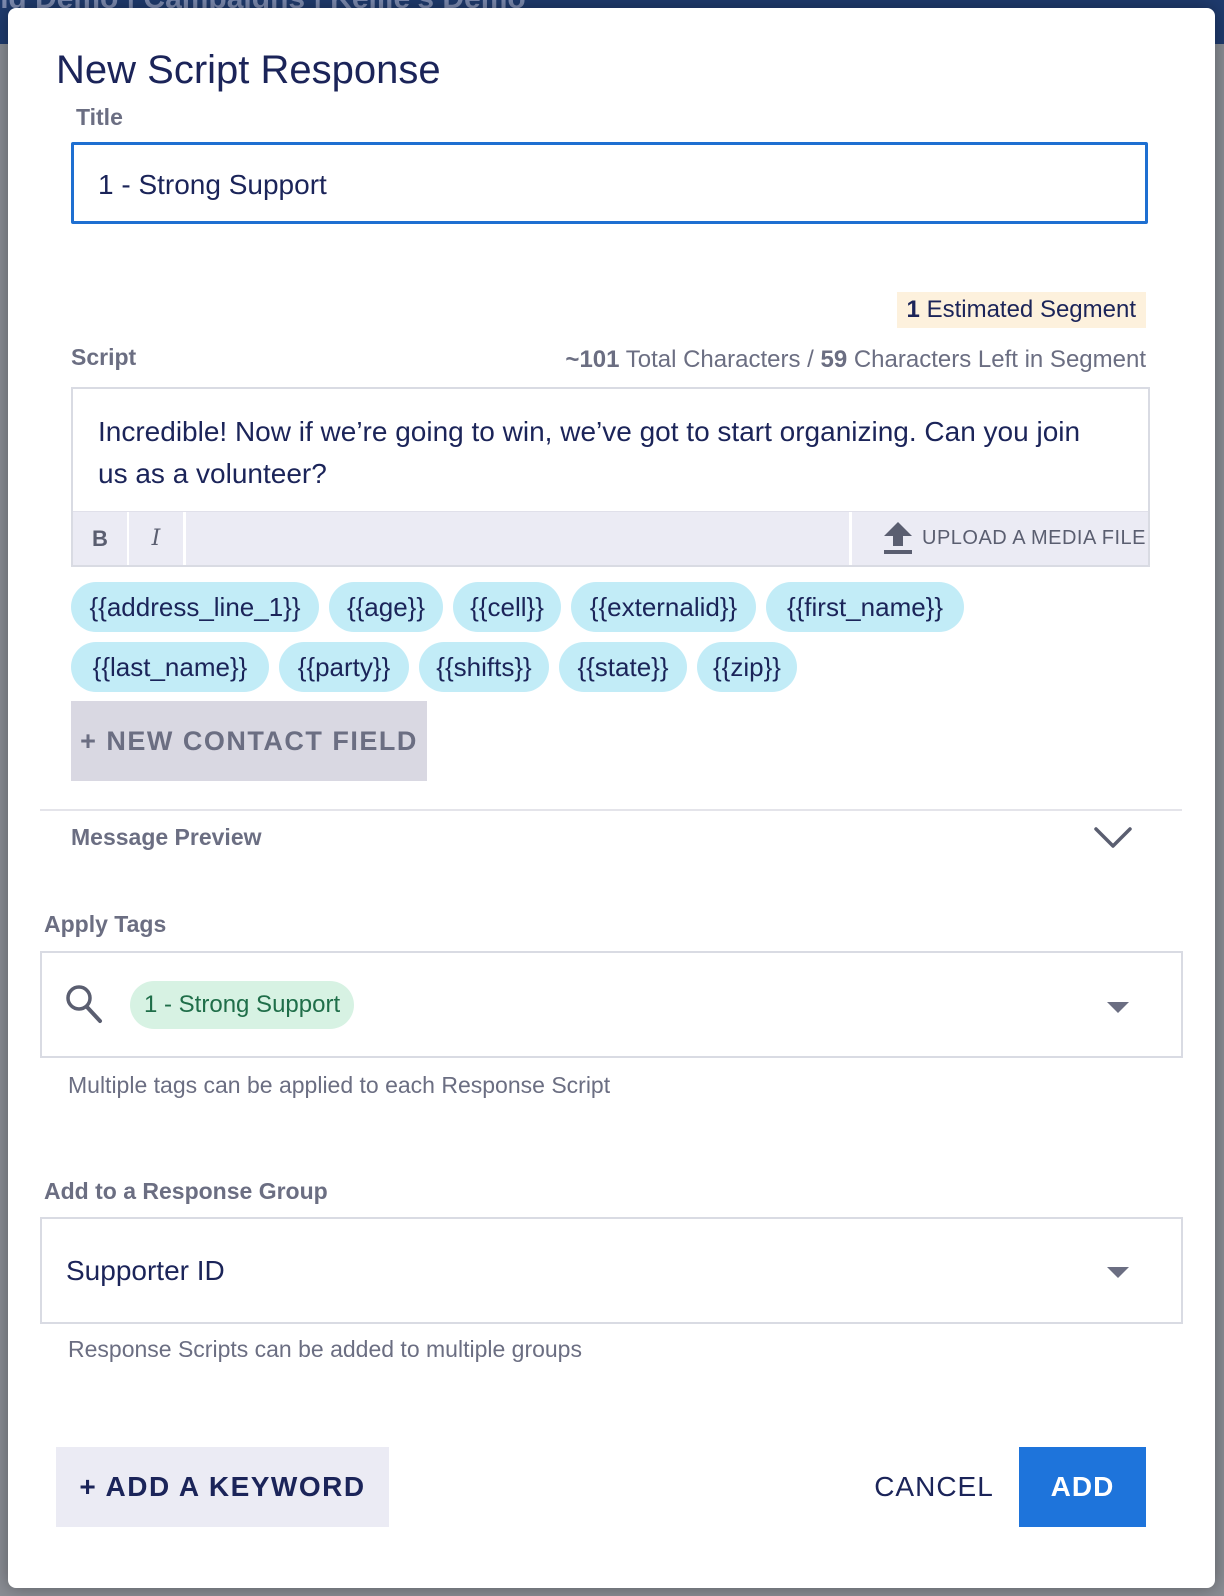 The height and width of the screenshot is (1596, 1224). Describe the element at coordinates (105, 924) in the screenshot. I see `apply-tags-label: Apply Tags` at that location.